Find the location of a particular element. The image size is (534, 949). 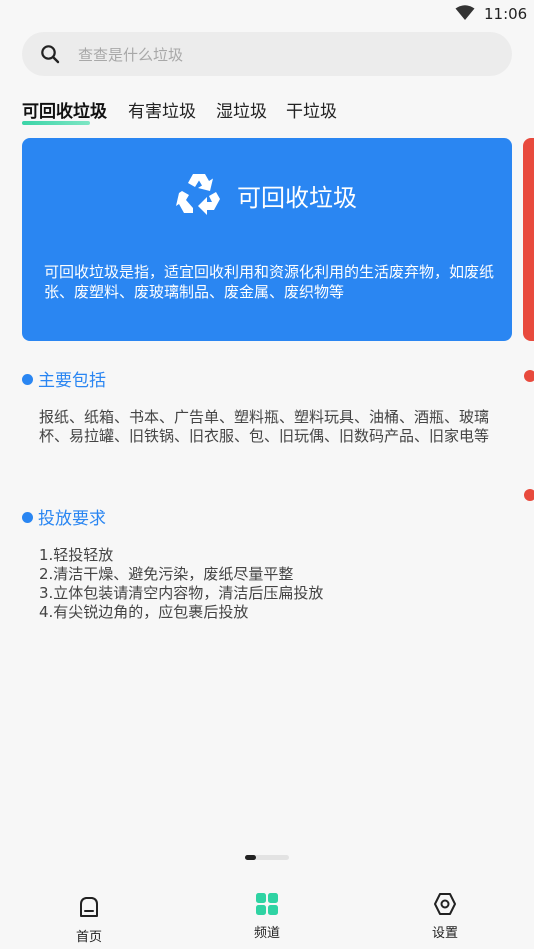

section-requirements-title: 投放要求 is located at coordinates (64, 516).